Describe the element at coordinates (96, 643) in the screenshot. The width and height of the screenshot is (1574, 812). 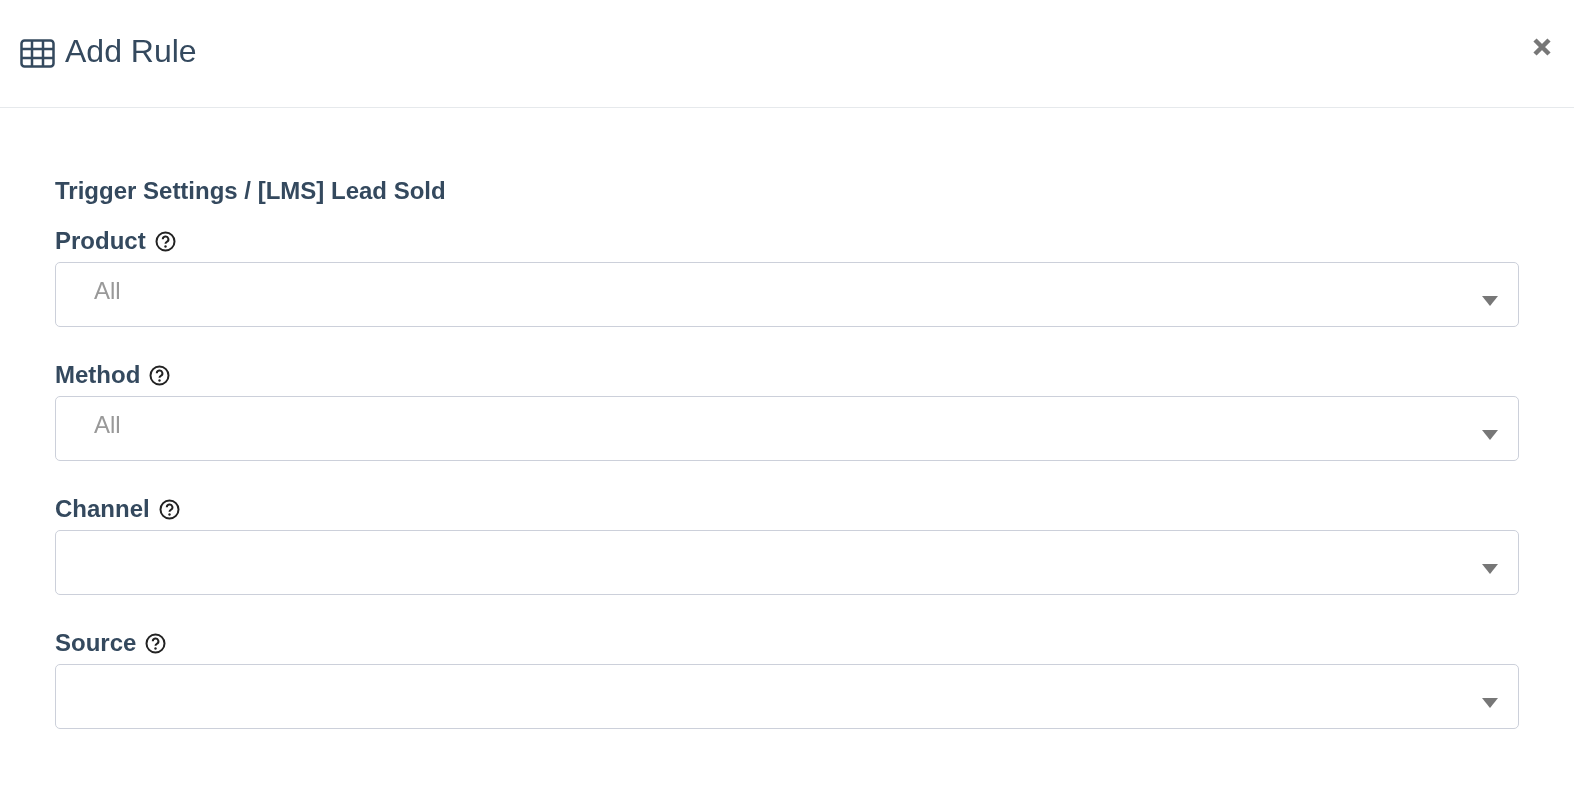
I see `field-label: Source` at that location.